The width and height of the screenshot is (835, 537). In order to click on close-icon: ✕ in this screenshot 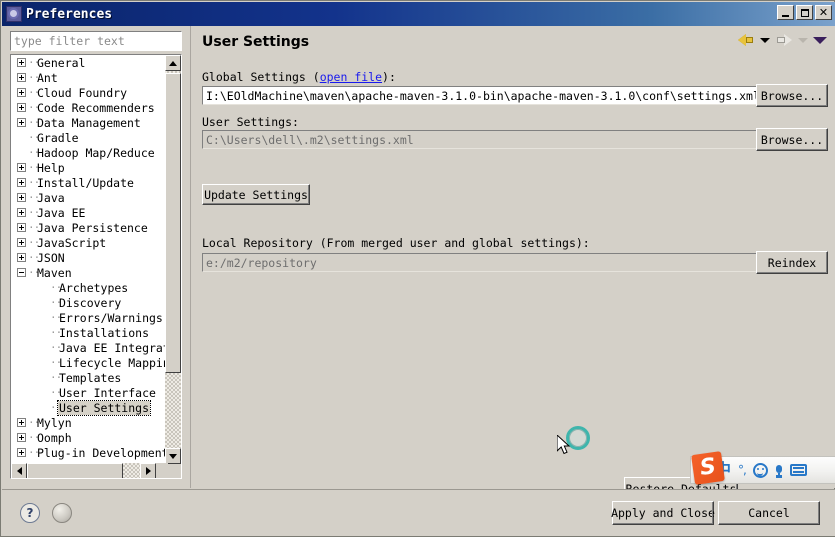, I will do `click(823, 12)`.